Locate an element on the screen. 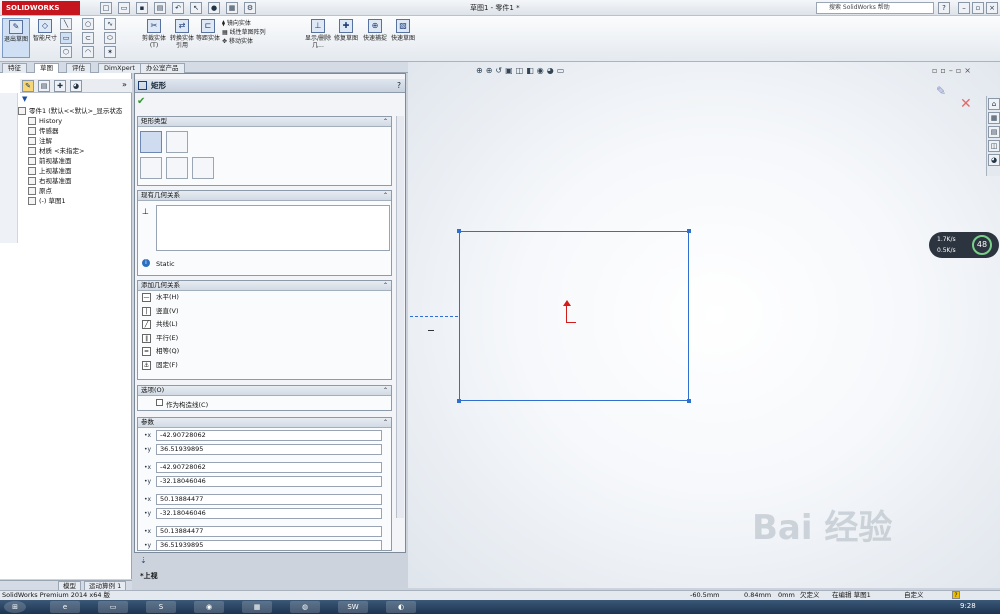  param-x1-input: -42.90728062 is located at coordinates (269, 435).